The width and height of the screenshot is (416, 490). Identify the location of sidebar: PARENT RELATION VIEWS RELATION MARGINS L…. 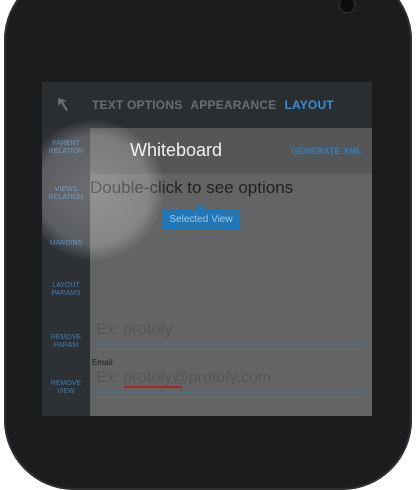
(66, 272).